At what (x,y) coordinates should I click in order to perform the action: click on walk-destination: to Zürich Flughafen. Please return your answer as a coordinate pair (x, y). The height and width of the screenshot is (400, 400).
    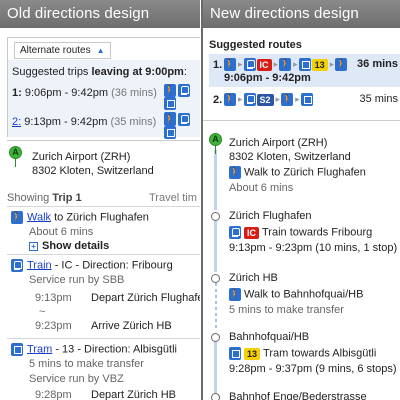
    Looking at the image, I should click on (100, 217).